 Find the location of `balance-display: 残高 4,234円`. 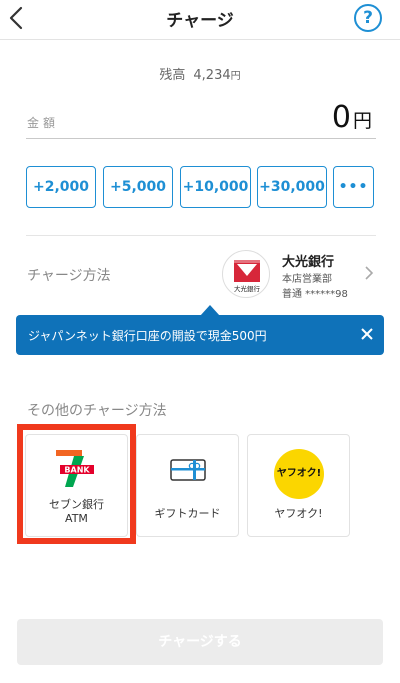

balance-display: 残高 4,234円 is located at coordinates (200, 73).